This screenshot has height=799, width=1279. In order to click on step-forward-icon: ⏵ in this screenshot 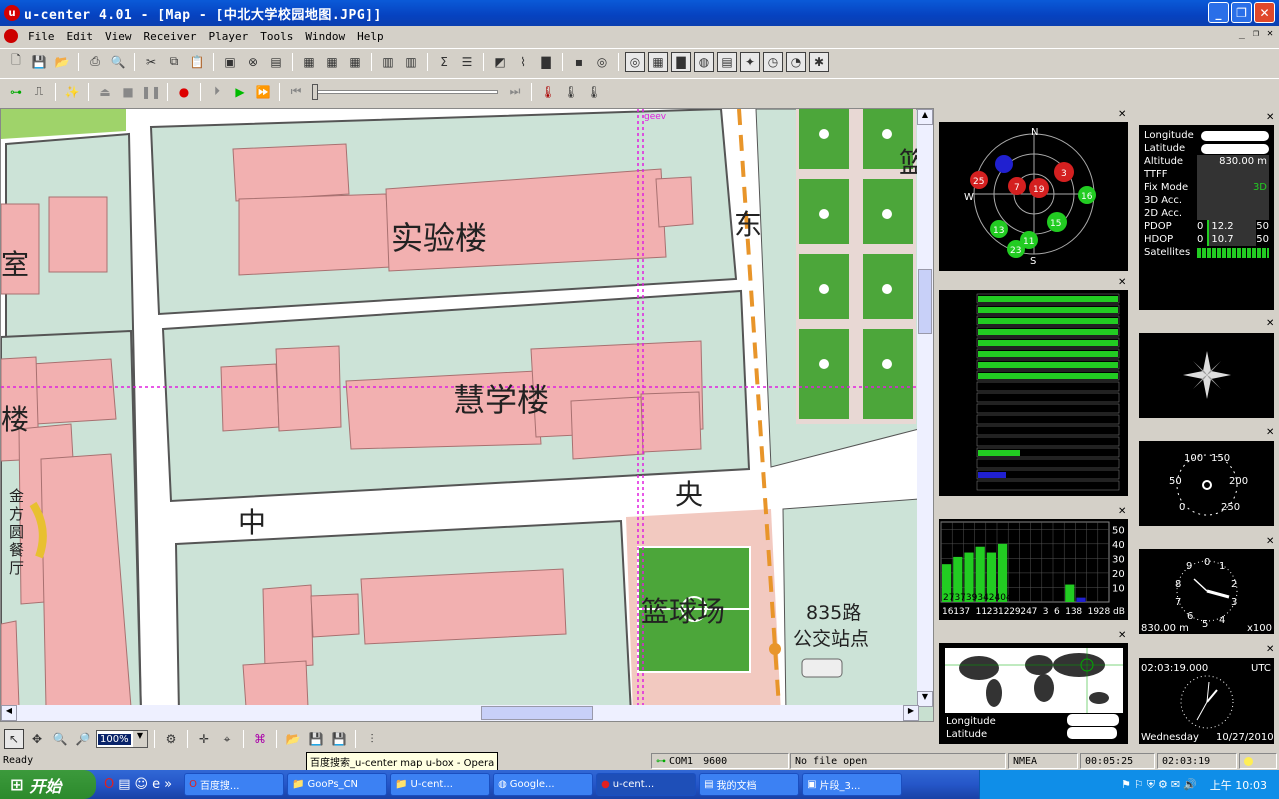, I will do `click(217, 92)`.